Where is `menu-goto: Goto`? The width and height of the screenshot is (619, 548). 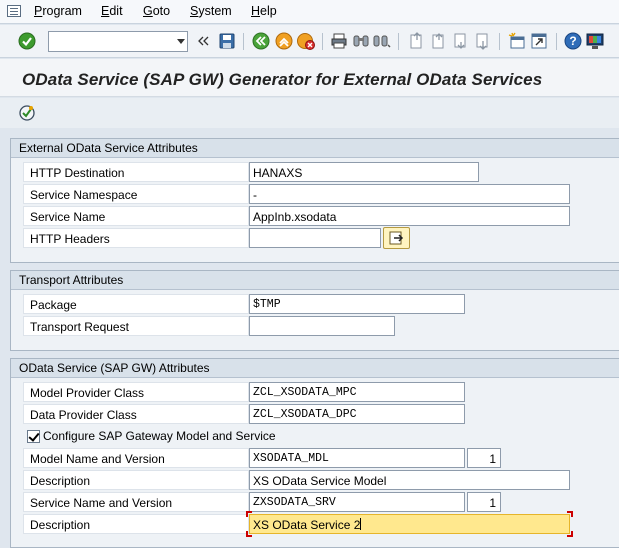
menu-goto: Goto is located at coordinates (156, 11).